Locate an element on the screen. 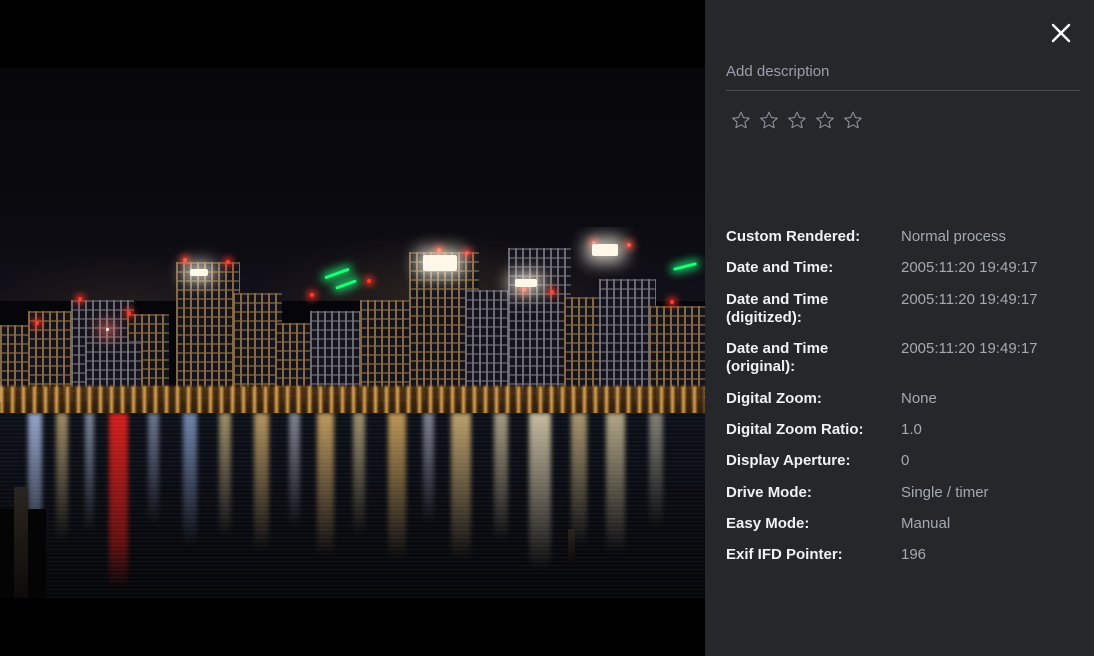  close-button is located at coordinates (1061, 33).